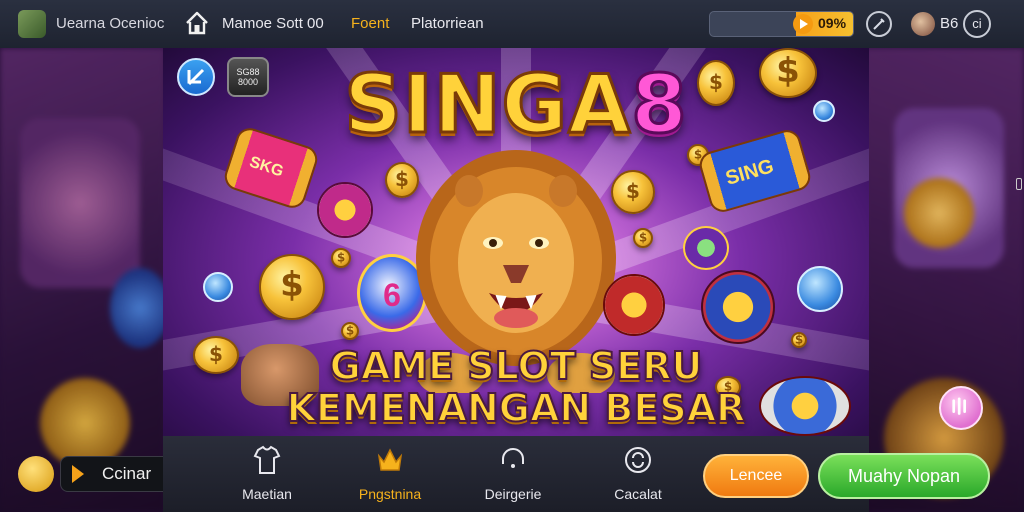  Describe the element at coordinates (638, 460) in the screenshot. I see `refresh-icon` at that location.